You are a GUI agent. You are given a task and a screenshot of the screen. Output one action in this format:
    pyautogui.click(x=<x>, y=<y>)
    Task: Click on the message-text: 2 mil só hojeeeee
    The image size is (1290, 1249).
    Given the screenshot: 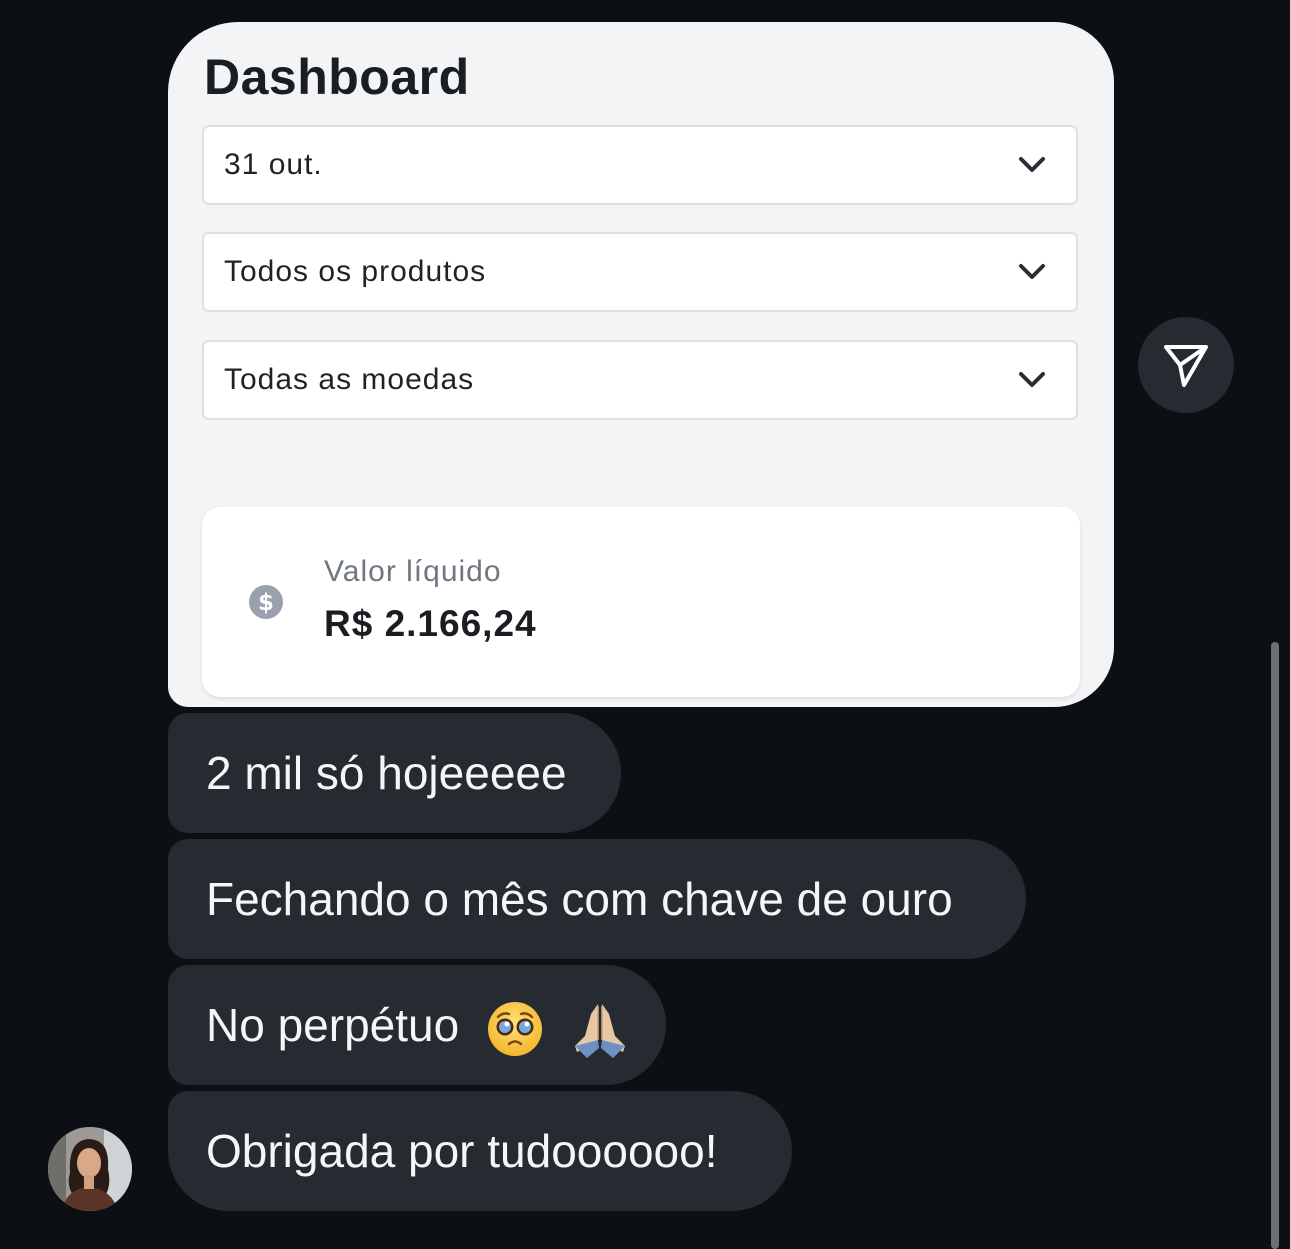 What is the action you would take?
    pyautogui.click(x=386, y=773)
    